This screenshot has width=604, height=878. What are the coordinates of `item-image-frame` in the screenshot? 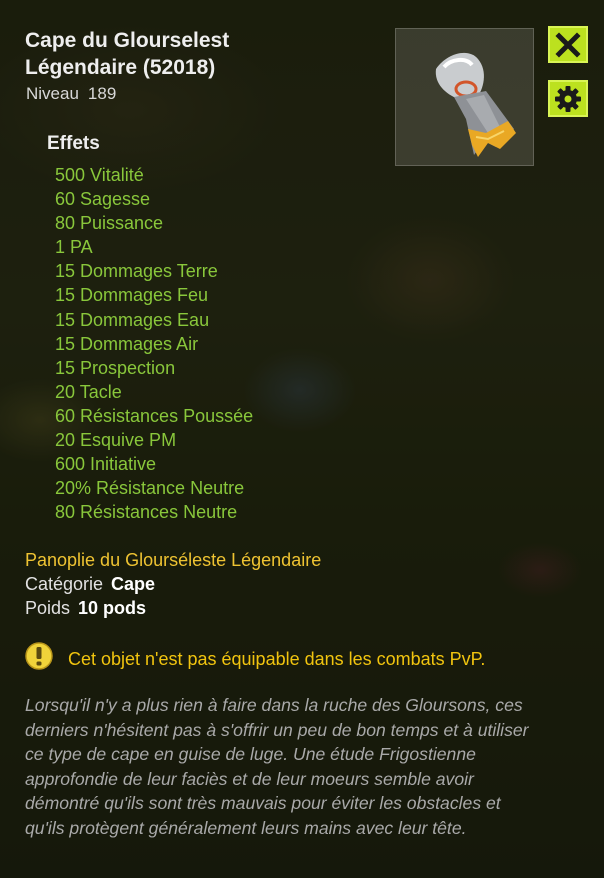 It's located at (464, 97).